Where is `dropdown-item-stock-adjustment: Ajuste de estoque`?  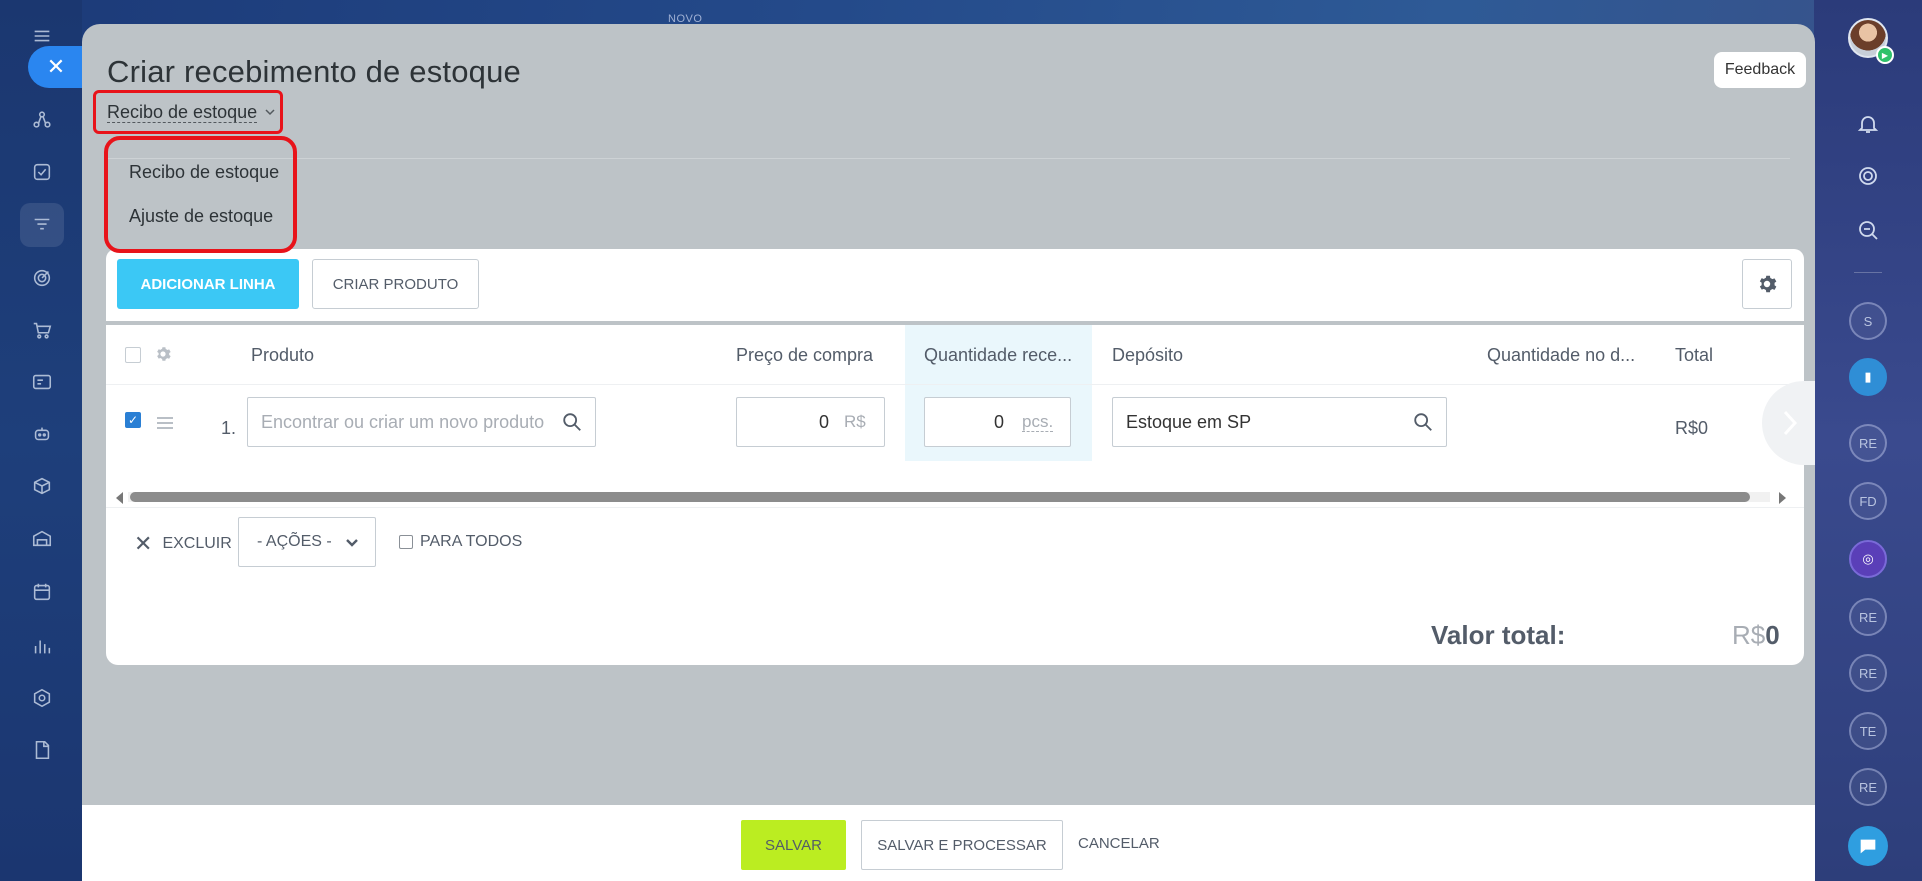 dropdown-item-stock-adjustment: Ajuste de estoque is located at coordinates (201, 216).